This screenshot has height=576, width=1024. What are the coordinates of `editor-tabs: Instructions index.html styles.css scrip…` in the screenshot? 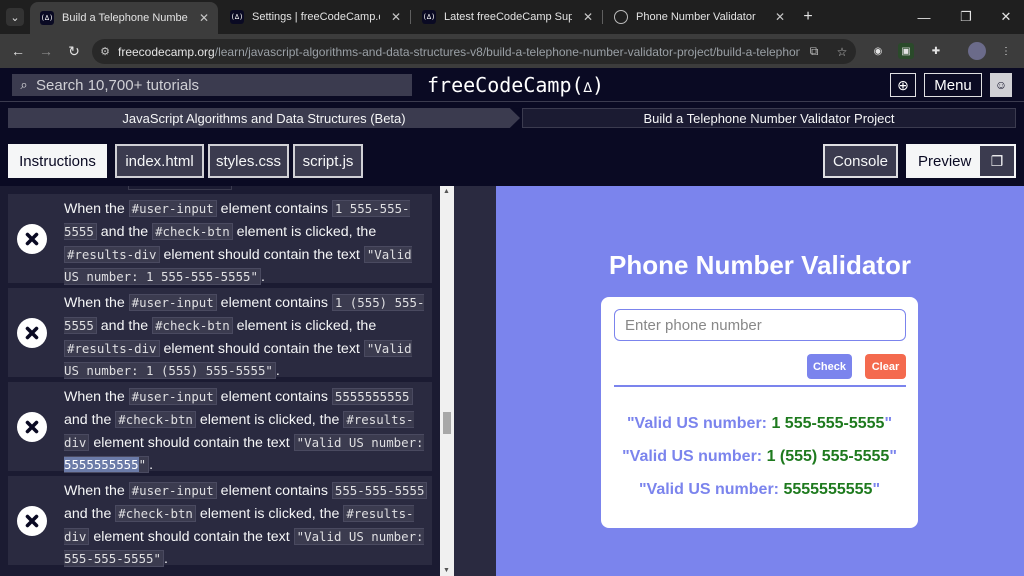 It's located at (512, 160).